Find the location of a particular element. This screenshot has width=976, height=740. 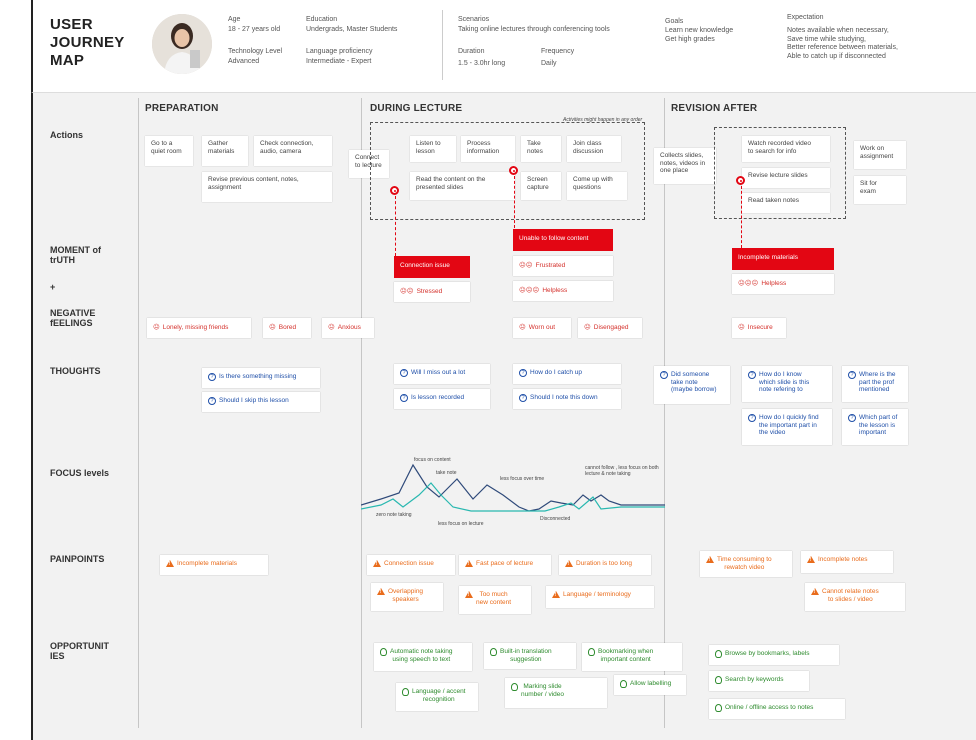

feeling-label: Helpless is located at coordinates (774, 284).